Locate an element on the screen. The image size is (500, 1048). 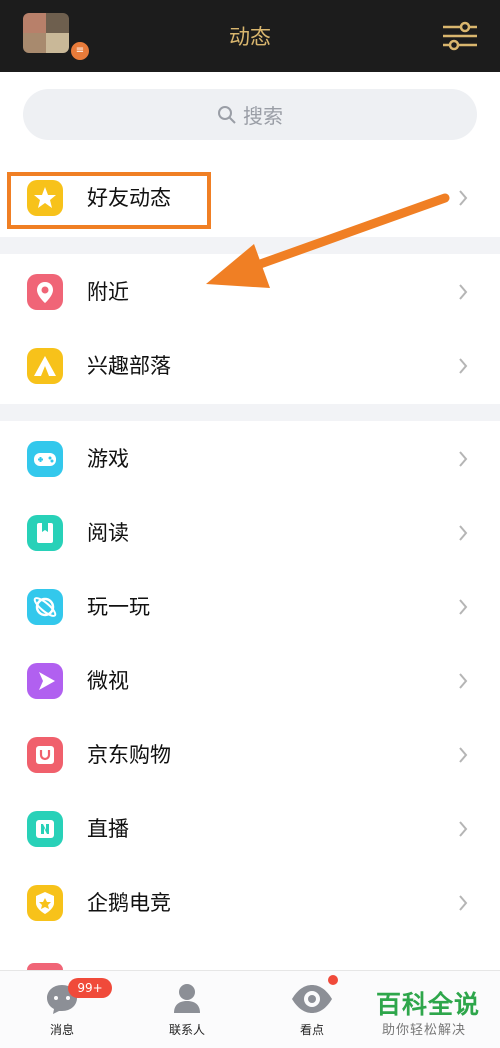
search-input: 搜索 is located at coordinates (250, 114).